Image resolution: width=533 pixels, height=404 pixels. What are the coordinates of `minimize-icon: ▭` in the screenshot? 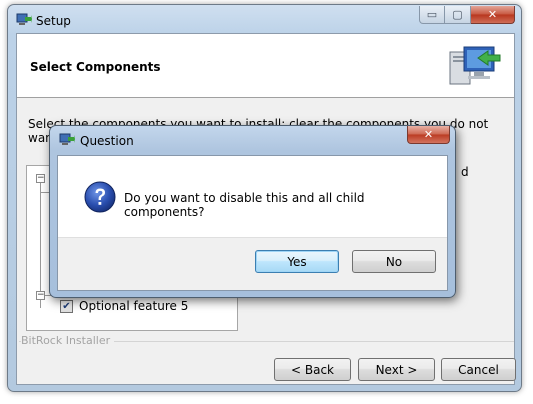 It's located at (432, 14).